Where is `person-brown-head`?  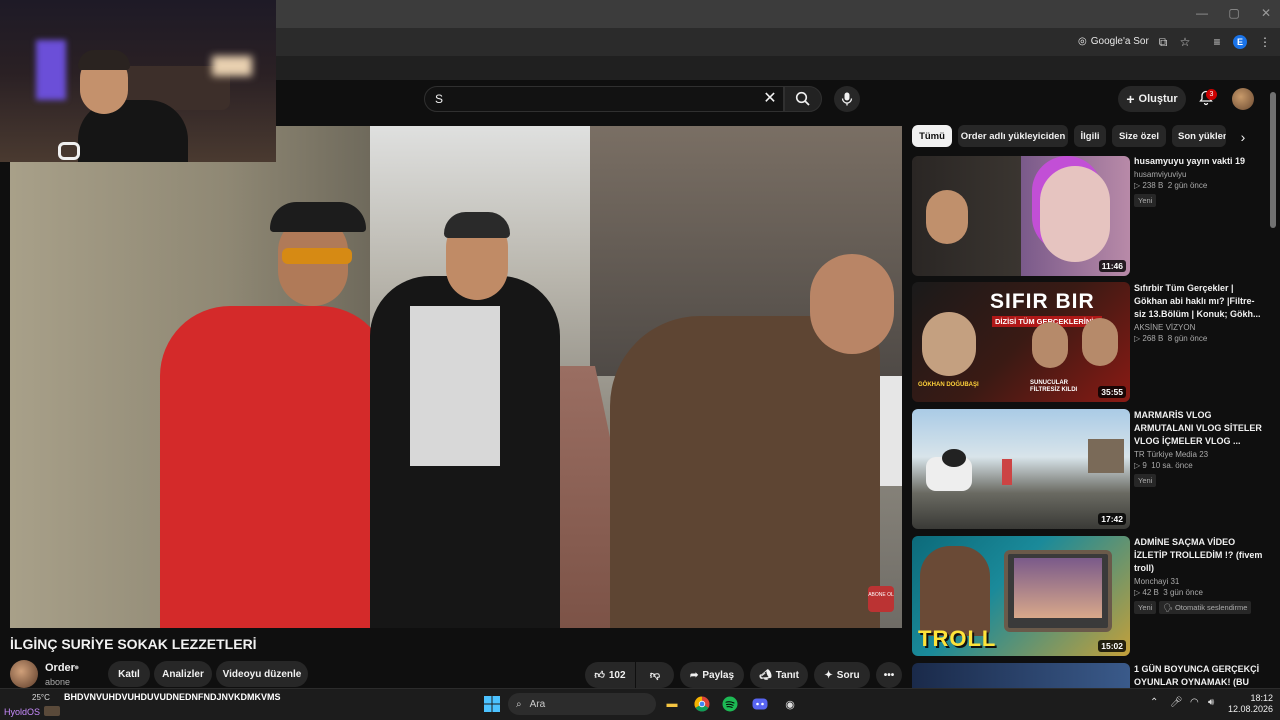 person-brown-head is located at coordinates (852, 304).